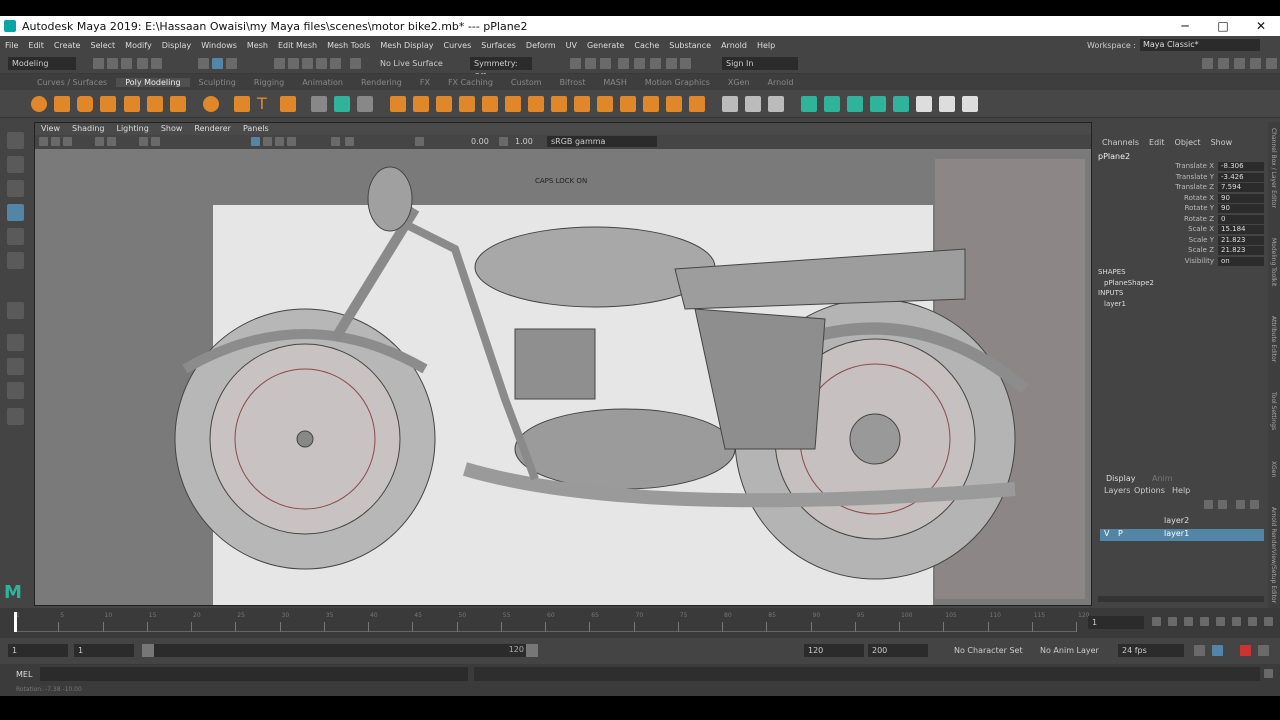  What do you see at coordinates (690, 45) in the screenshot?
I see `menu-substance: Substance` at bounding box center [690, 45].